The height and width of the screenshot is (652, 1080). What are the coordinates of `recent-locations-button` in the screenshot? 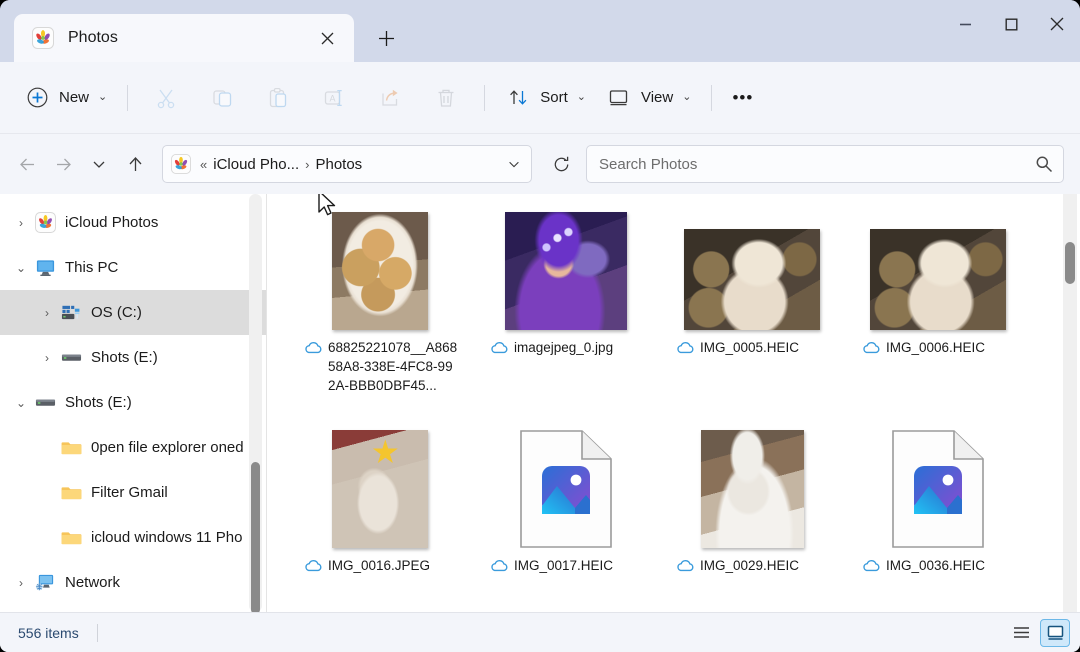 It's located at (99, 164).